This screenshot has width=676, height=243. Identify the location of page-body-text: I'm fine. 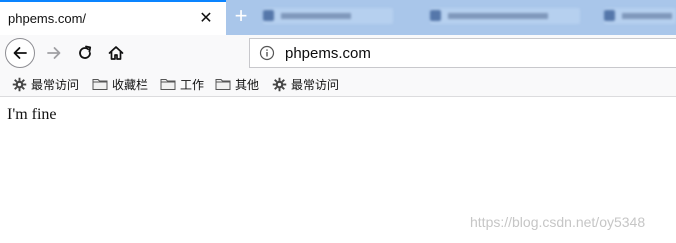
(32, 114).